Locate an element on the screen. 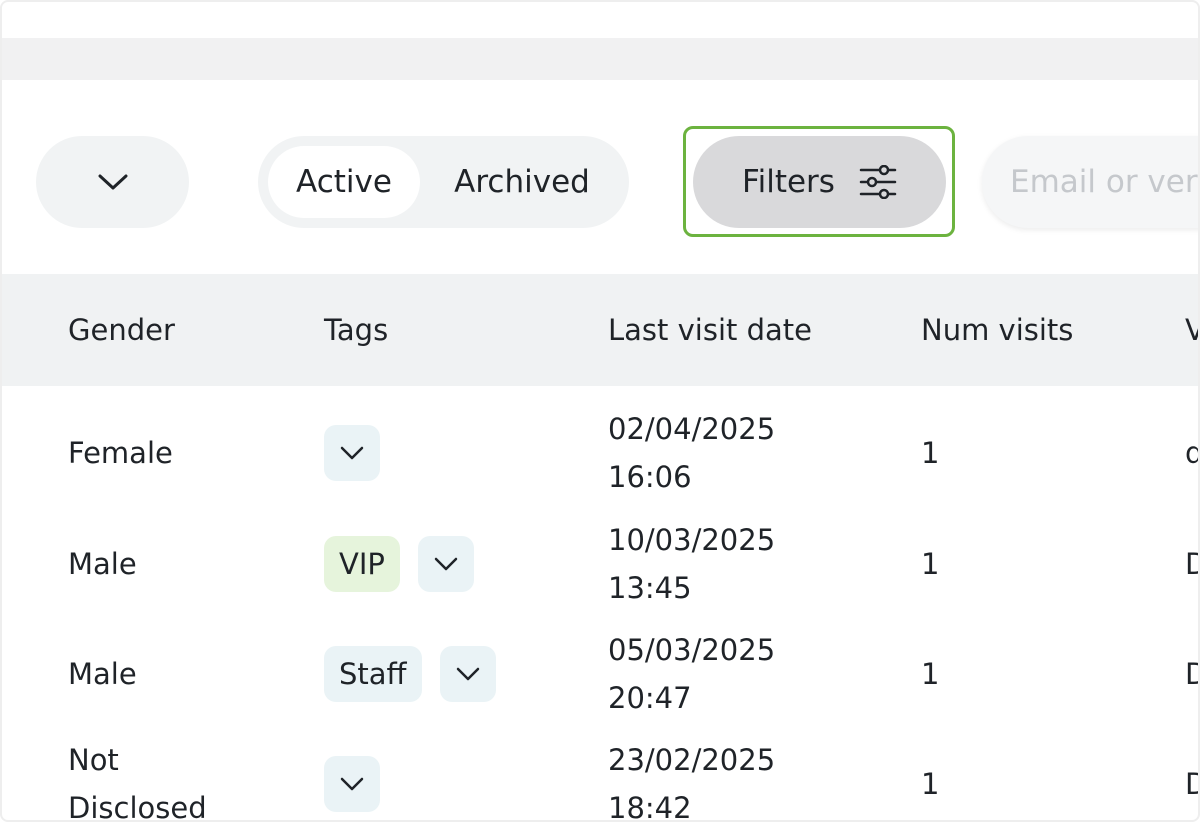  tags-cell: VIP is located at coordinates (399, 563).